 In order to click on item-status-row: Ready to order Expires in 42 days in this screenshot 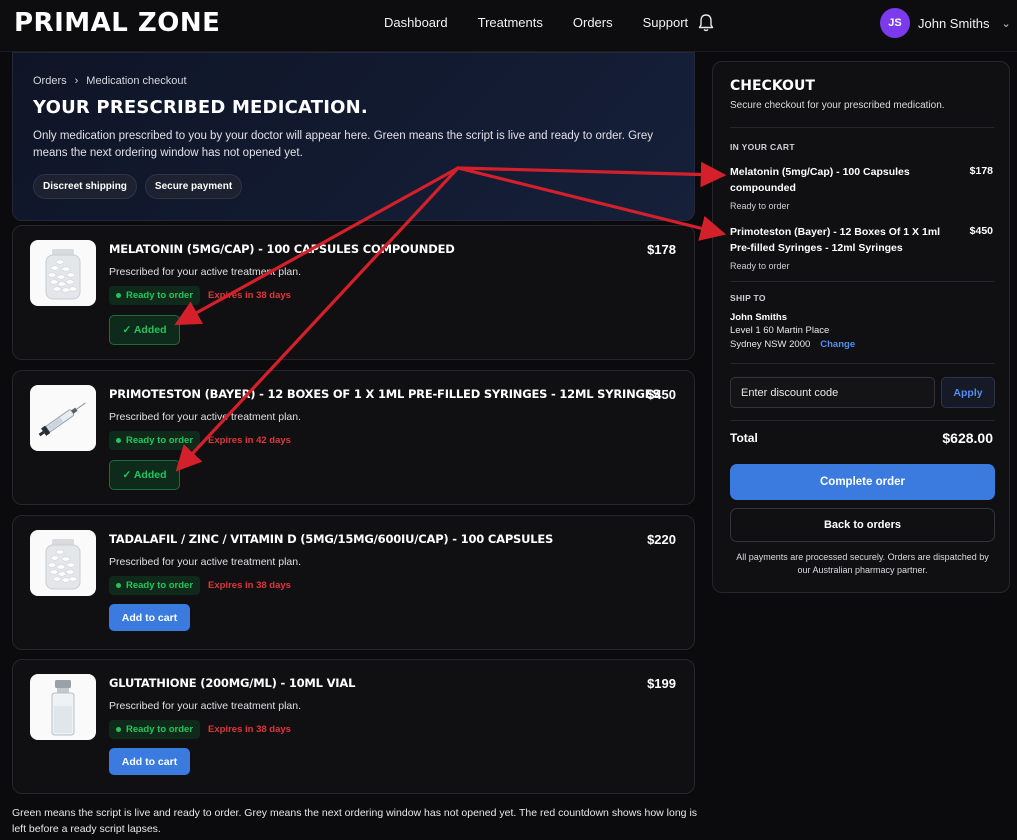, I will do `click(200, 440)`.